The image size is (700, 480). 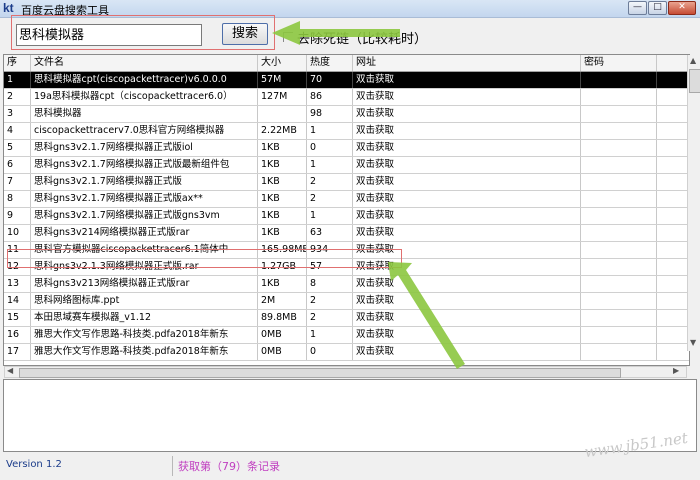 What do you see at coordinates (17, 165) in the screenshot?
I see `row-index: 6` at bounding box center [17, 165].